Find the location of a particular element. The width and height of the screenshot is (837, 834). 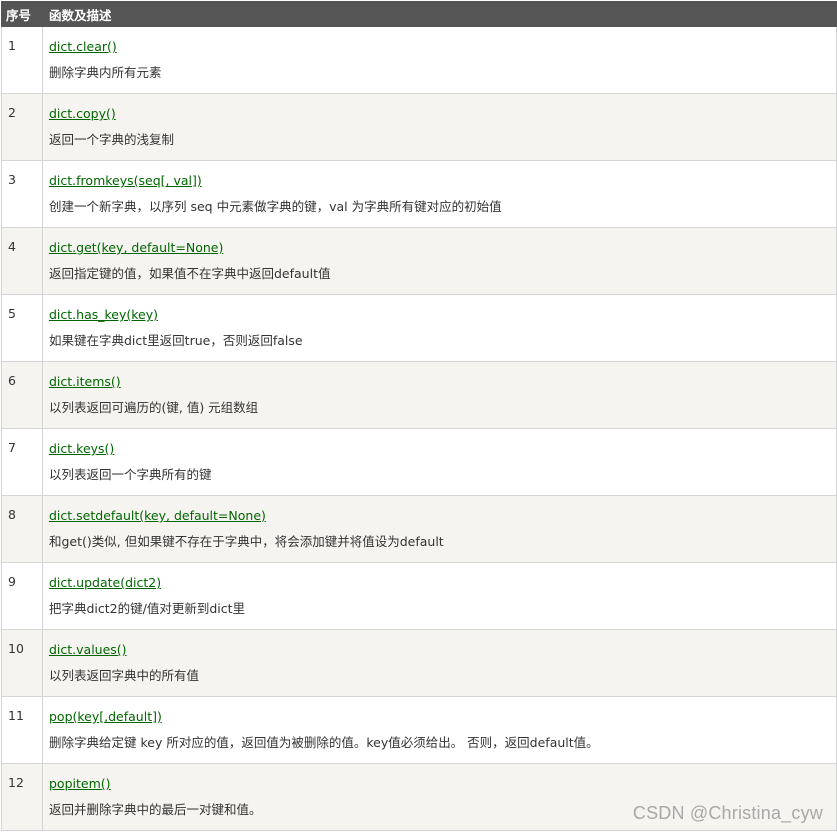

function-link: dict.update(dict2) is located at coordinates (105, 582).